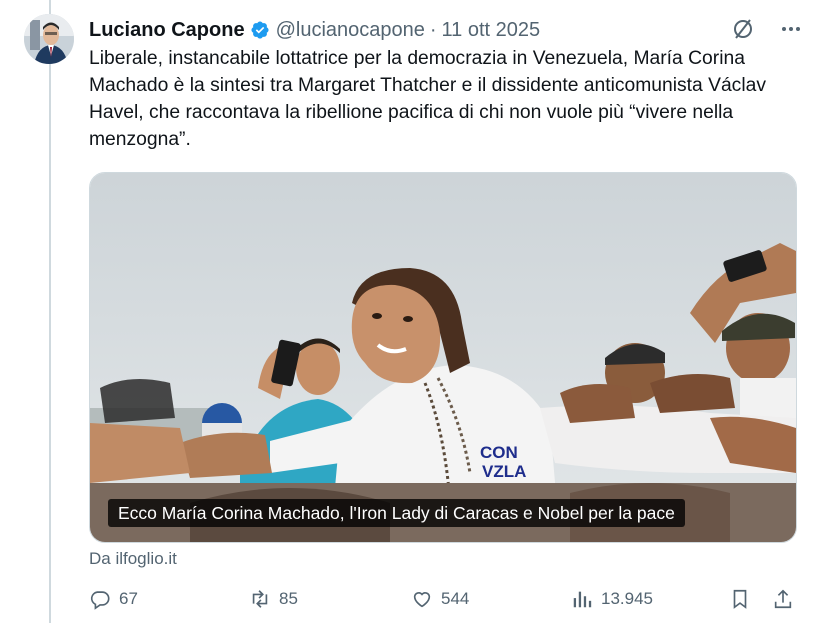  Describe the element at coordinates (350, 30) in the screenshot. I see `author-handle: @lucianocapone` at that location.